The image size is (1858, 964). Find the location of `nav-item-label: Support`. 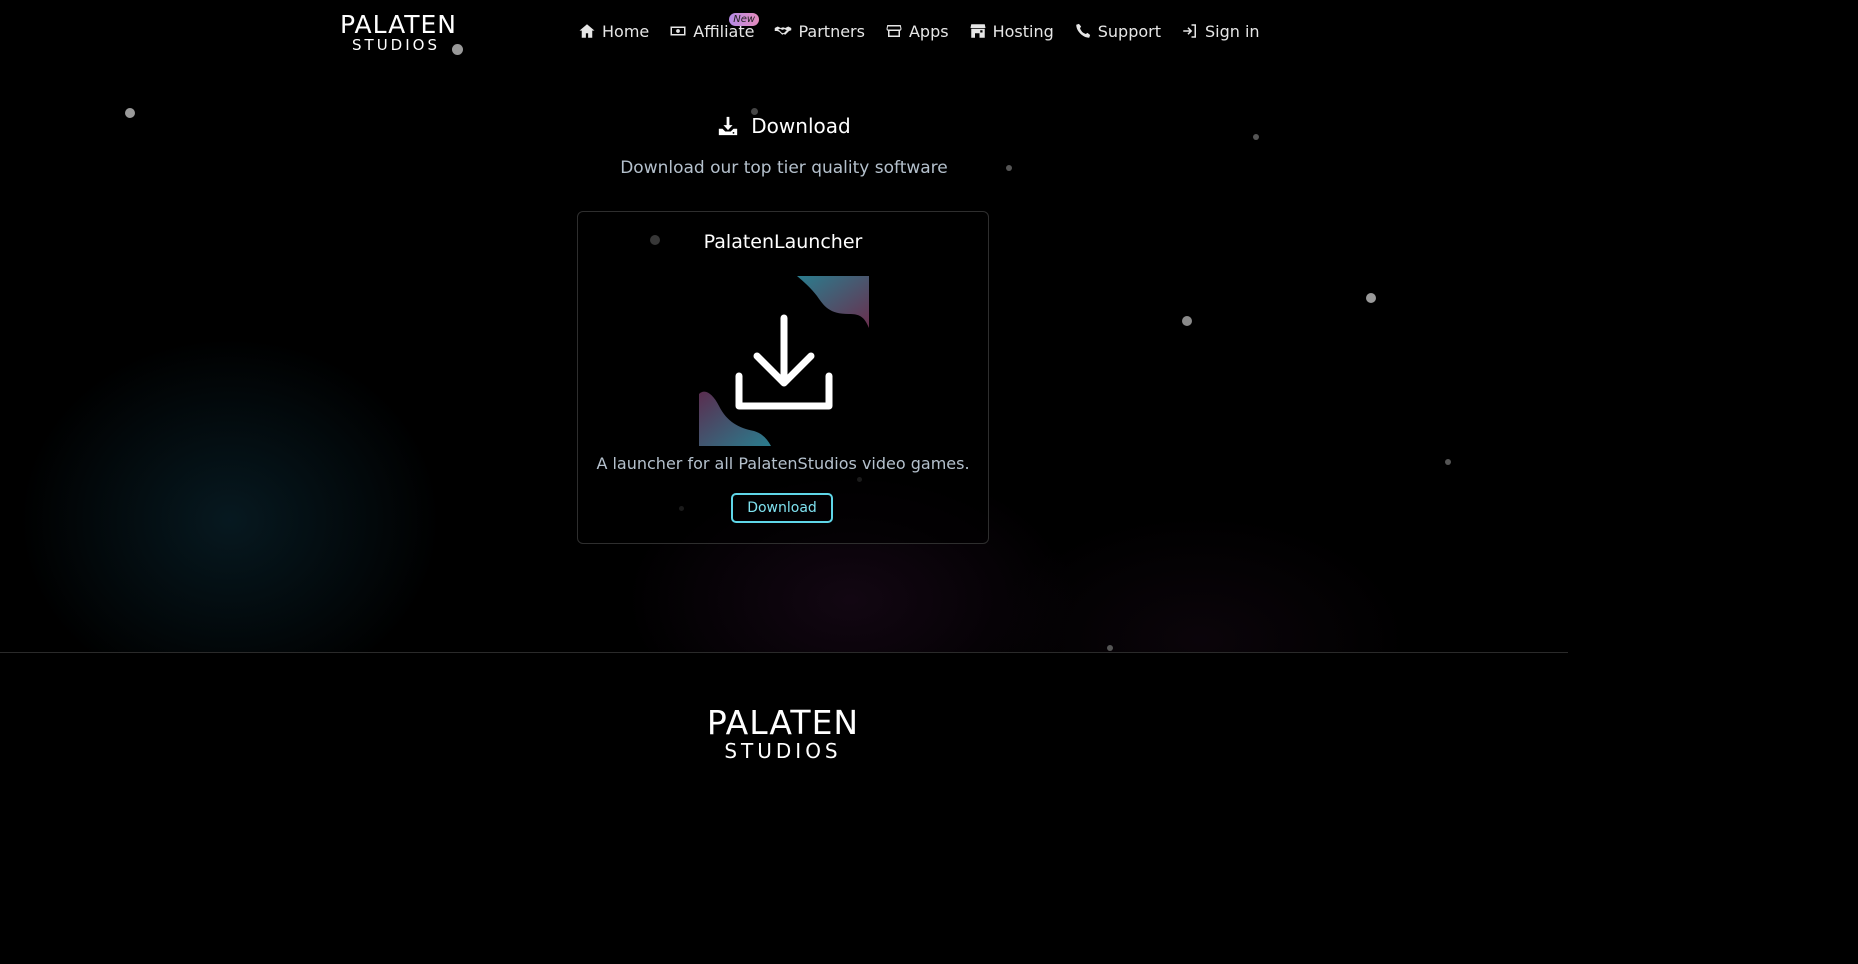

nav-item-label: Support is located at coordinates (1129, 31).